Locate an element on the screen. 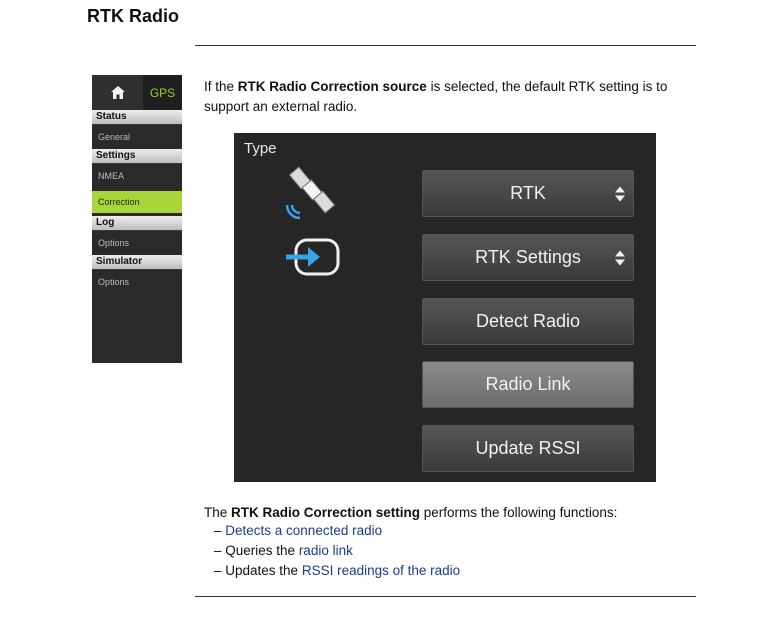 Image resolution: width=776 pixels, height=621 pixels. intro-text-bold: RTK Radio Correction source is located at coordinates (332, 86).